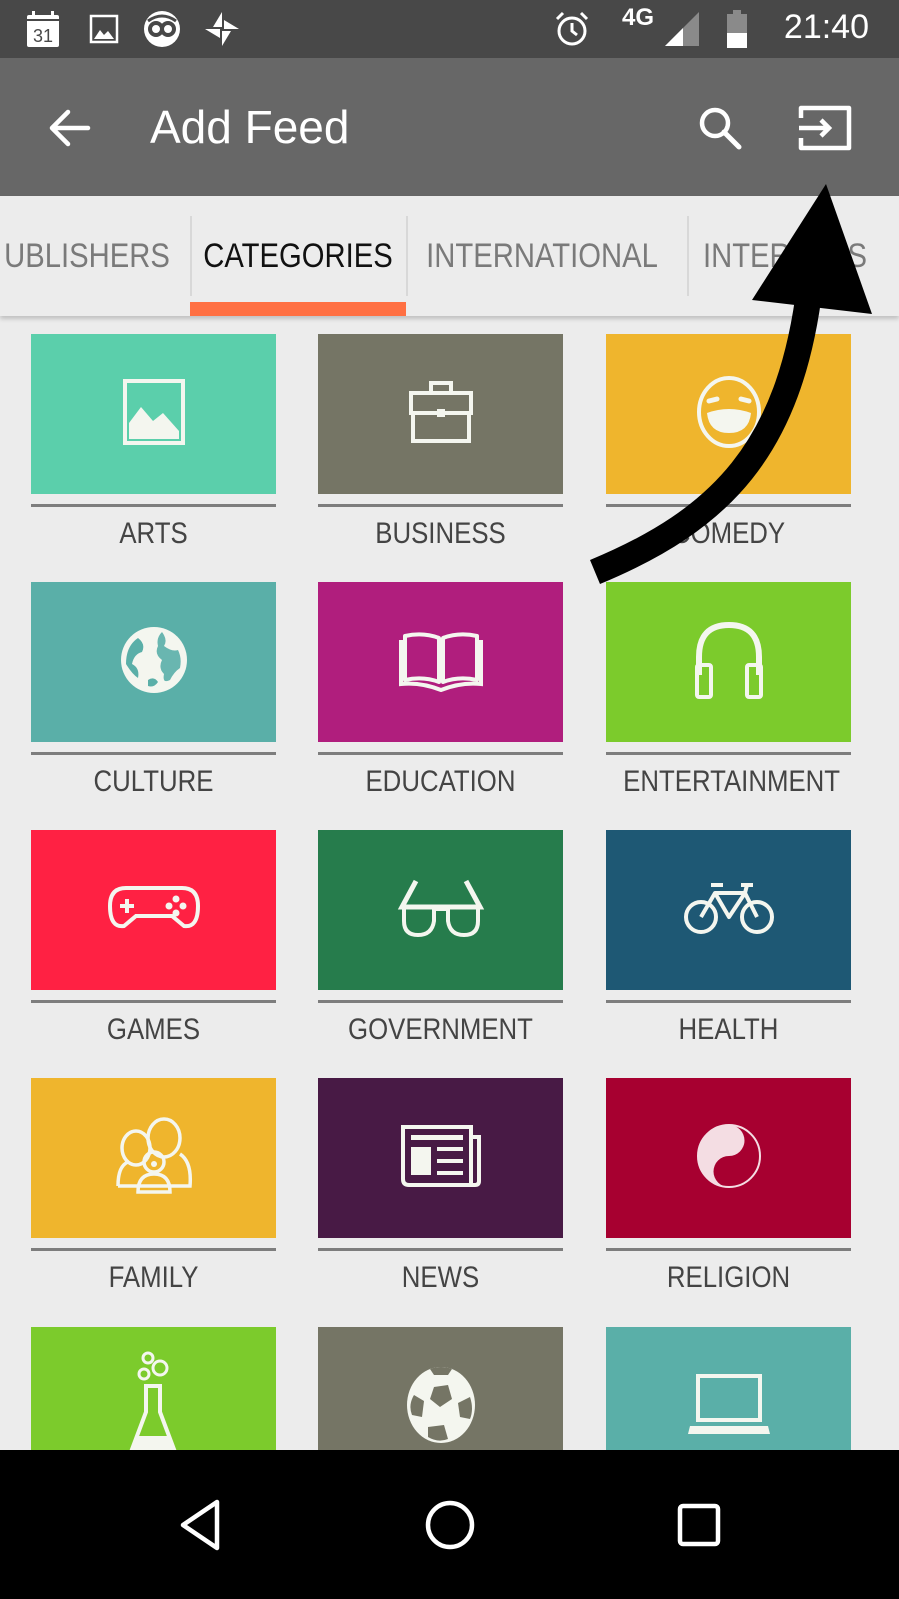  I want to click on category-laptop, so click(728, 1388).